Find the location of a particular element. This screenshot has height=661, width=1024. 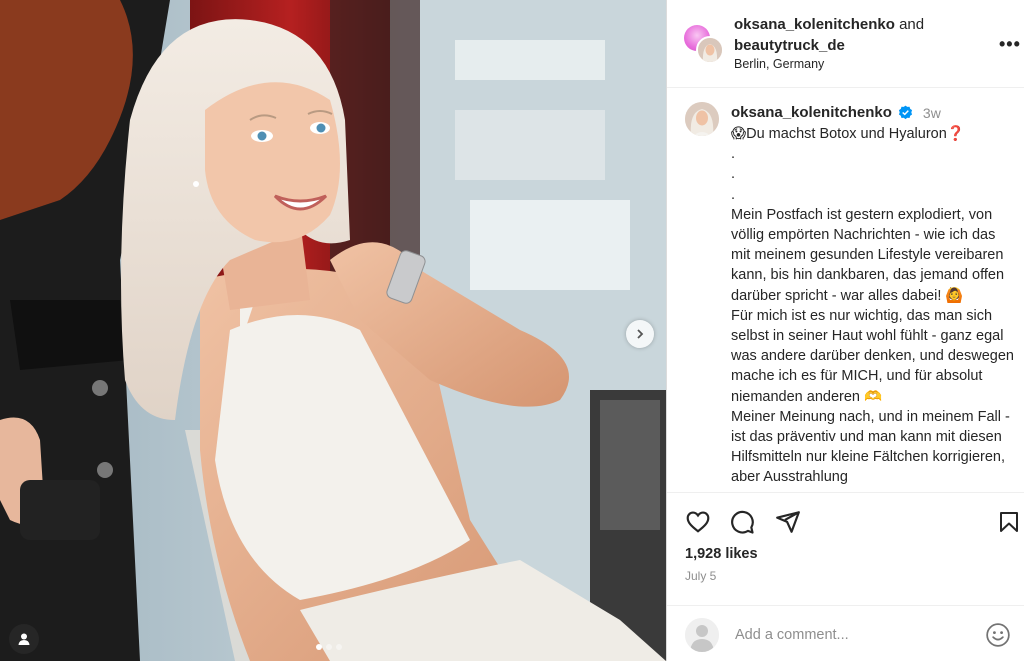

action-bar is located at coordinates (845, 522).